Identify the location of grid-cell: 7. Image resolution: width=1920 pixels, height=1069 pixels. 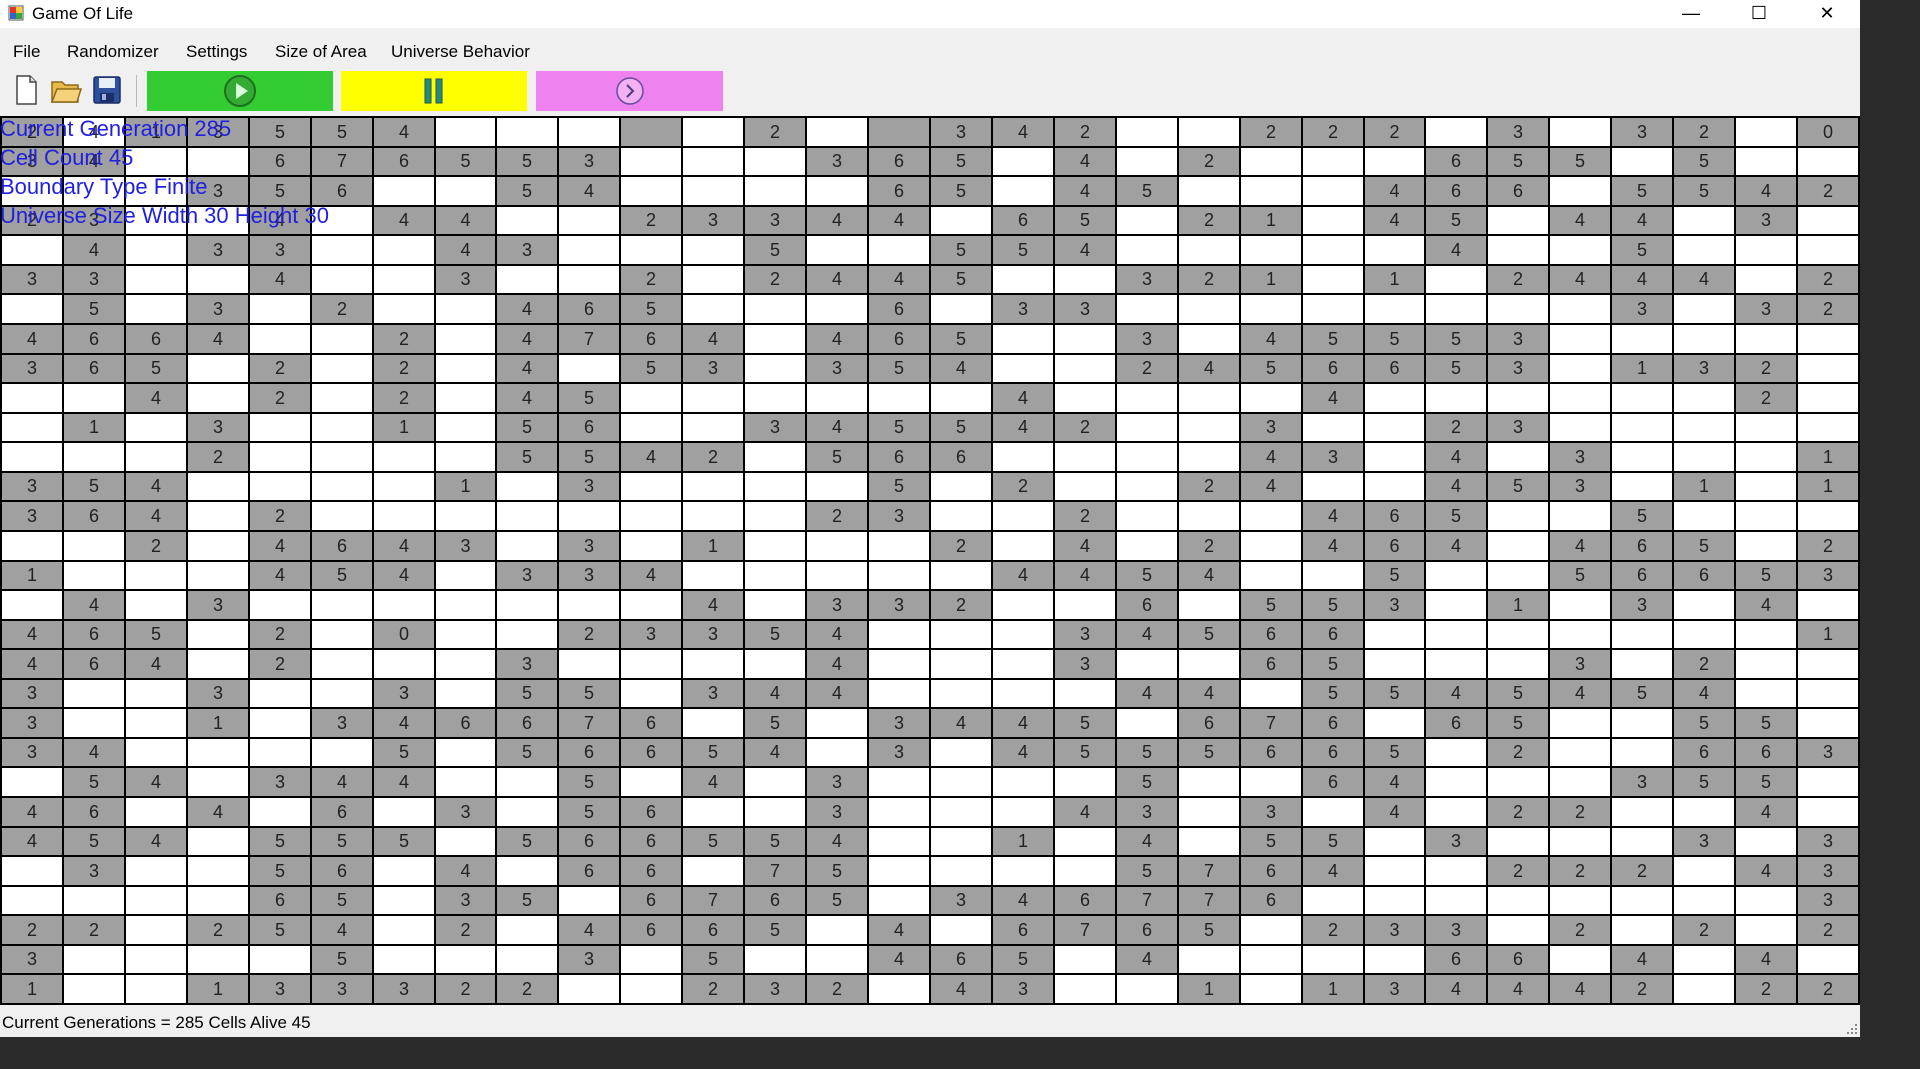
(1209, 900).